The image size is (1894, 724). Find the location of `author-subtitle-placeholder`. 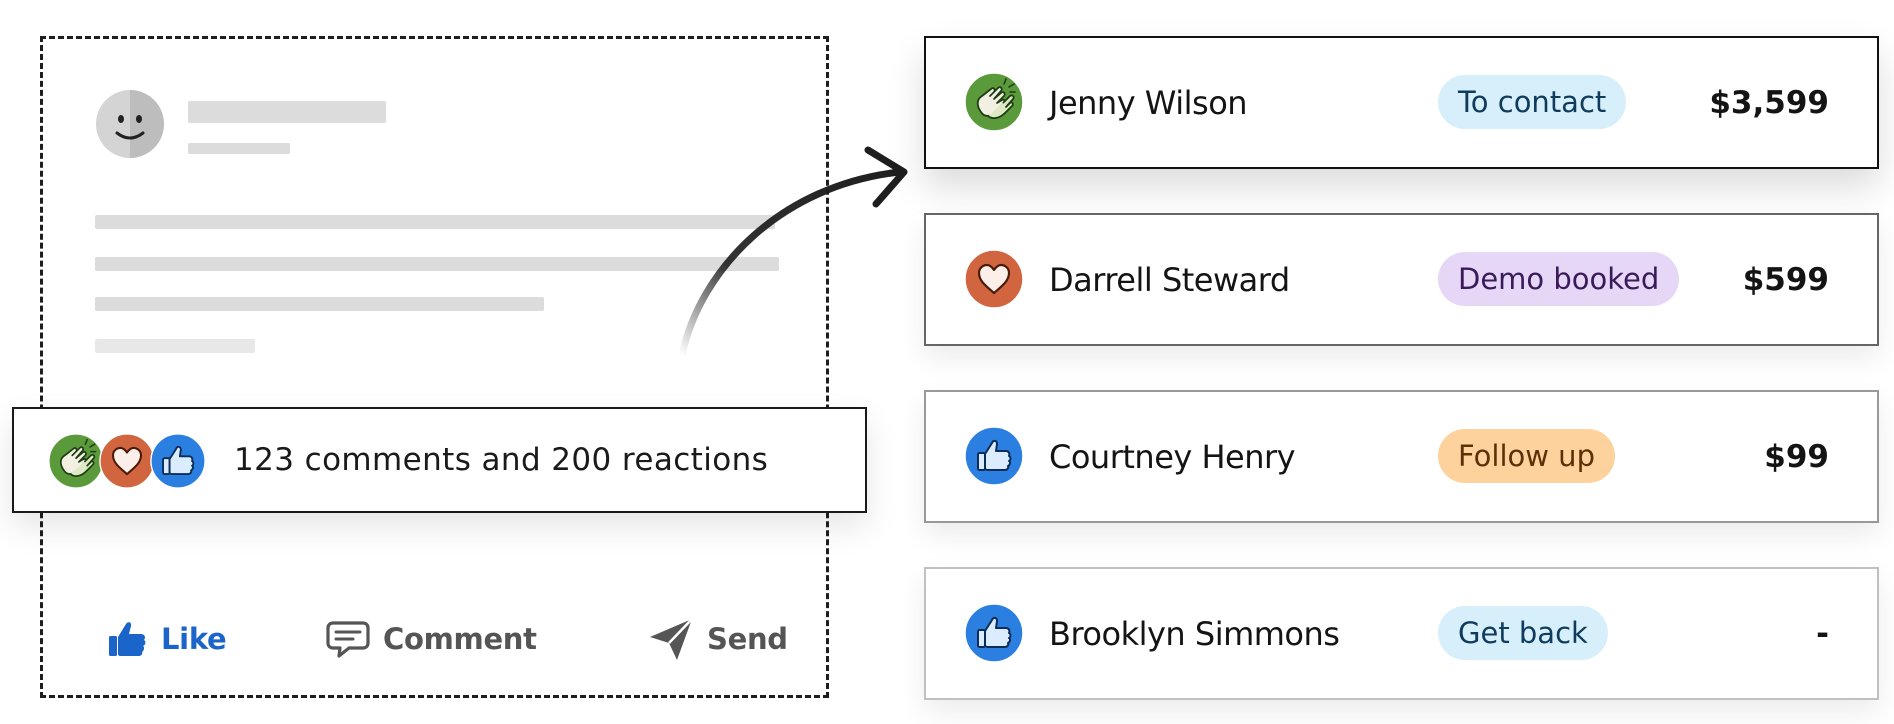

author-subtitle-placeholder is located at coordinates (239, 148).